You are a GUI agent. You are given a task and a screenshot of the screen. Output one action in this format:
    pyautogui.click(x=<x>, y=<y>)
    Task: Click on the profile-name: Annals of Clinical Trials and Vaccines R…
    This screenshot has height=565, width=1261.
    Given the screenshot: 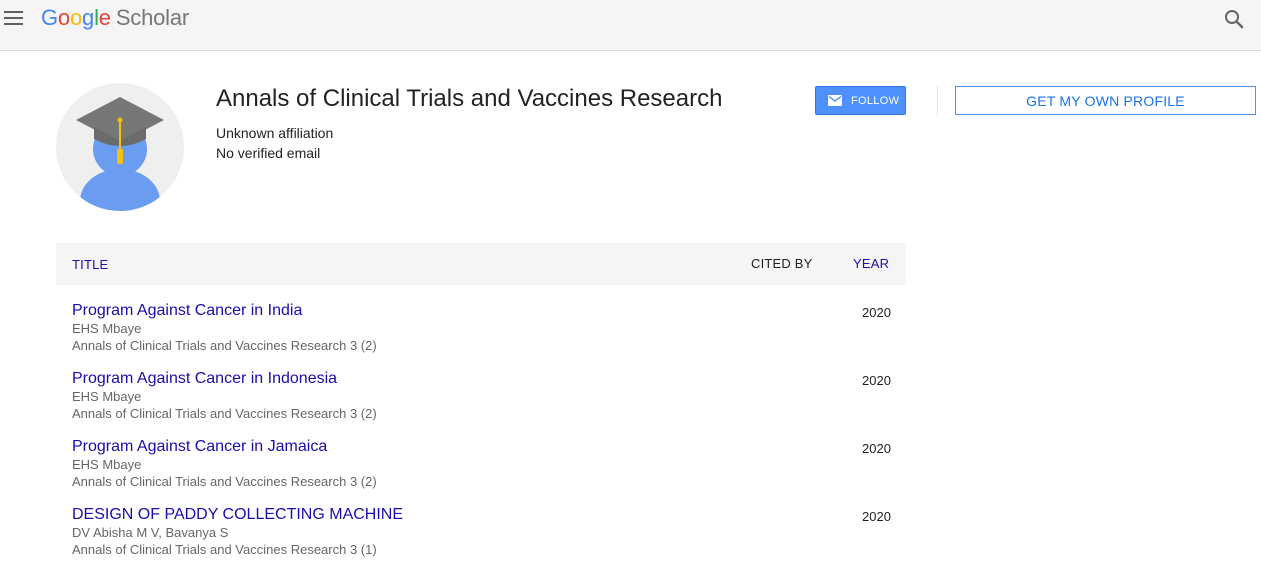 What is the action you would take?
    pyautogui.click(x=469, y=98)
    